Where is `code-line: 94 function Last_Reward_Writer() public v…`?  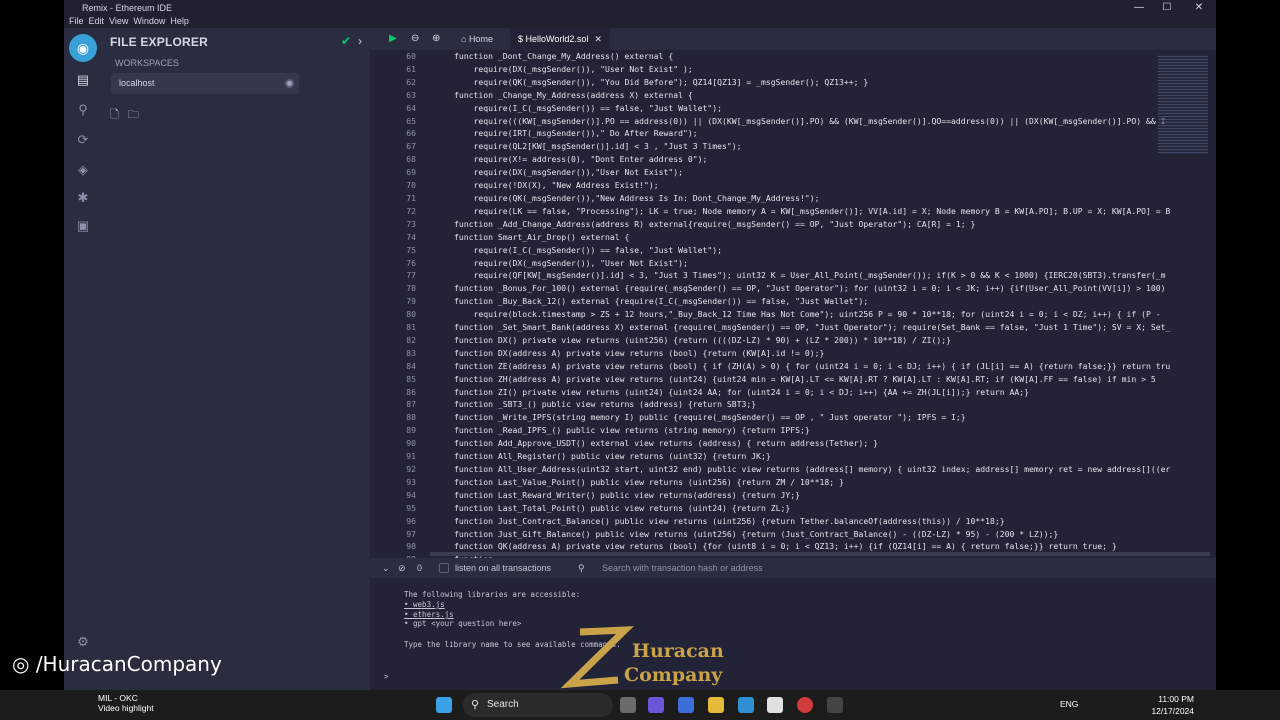
code-line: 94 function Last_Reward_Writer() public v… is located at coordinates (793, 495).